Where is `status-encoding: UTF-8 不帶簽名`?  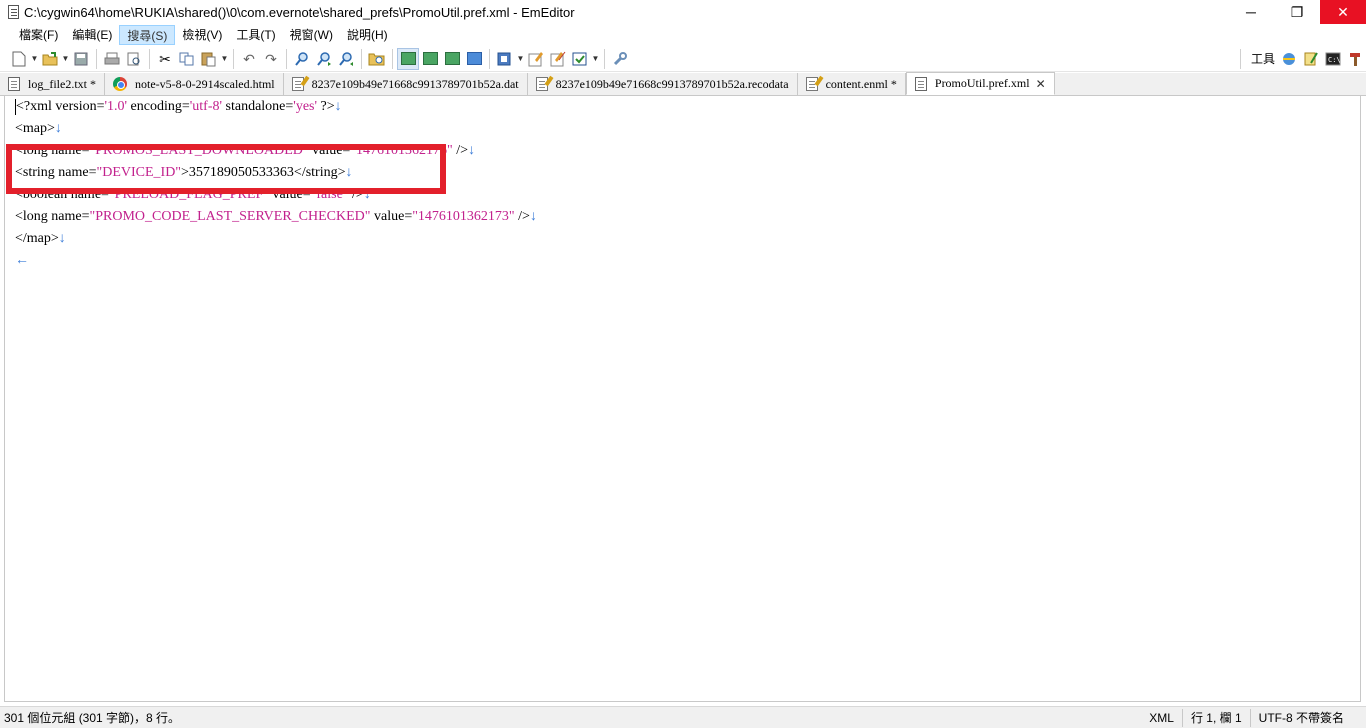
status-encoding: UTF-8 不帶簽名 is located at coordinates (1300, 717).